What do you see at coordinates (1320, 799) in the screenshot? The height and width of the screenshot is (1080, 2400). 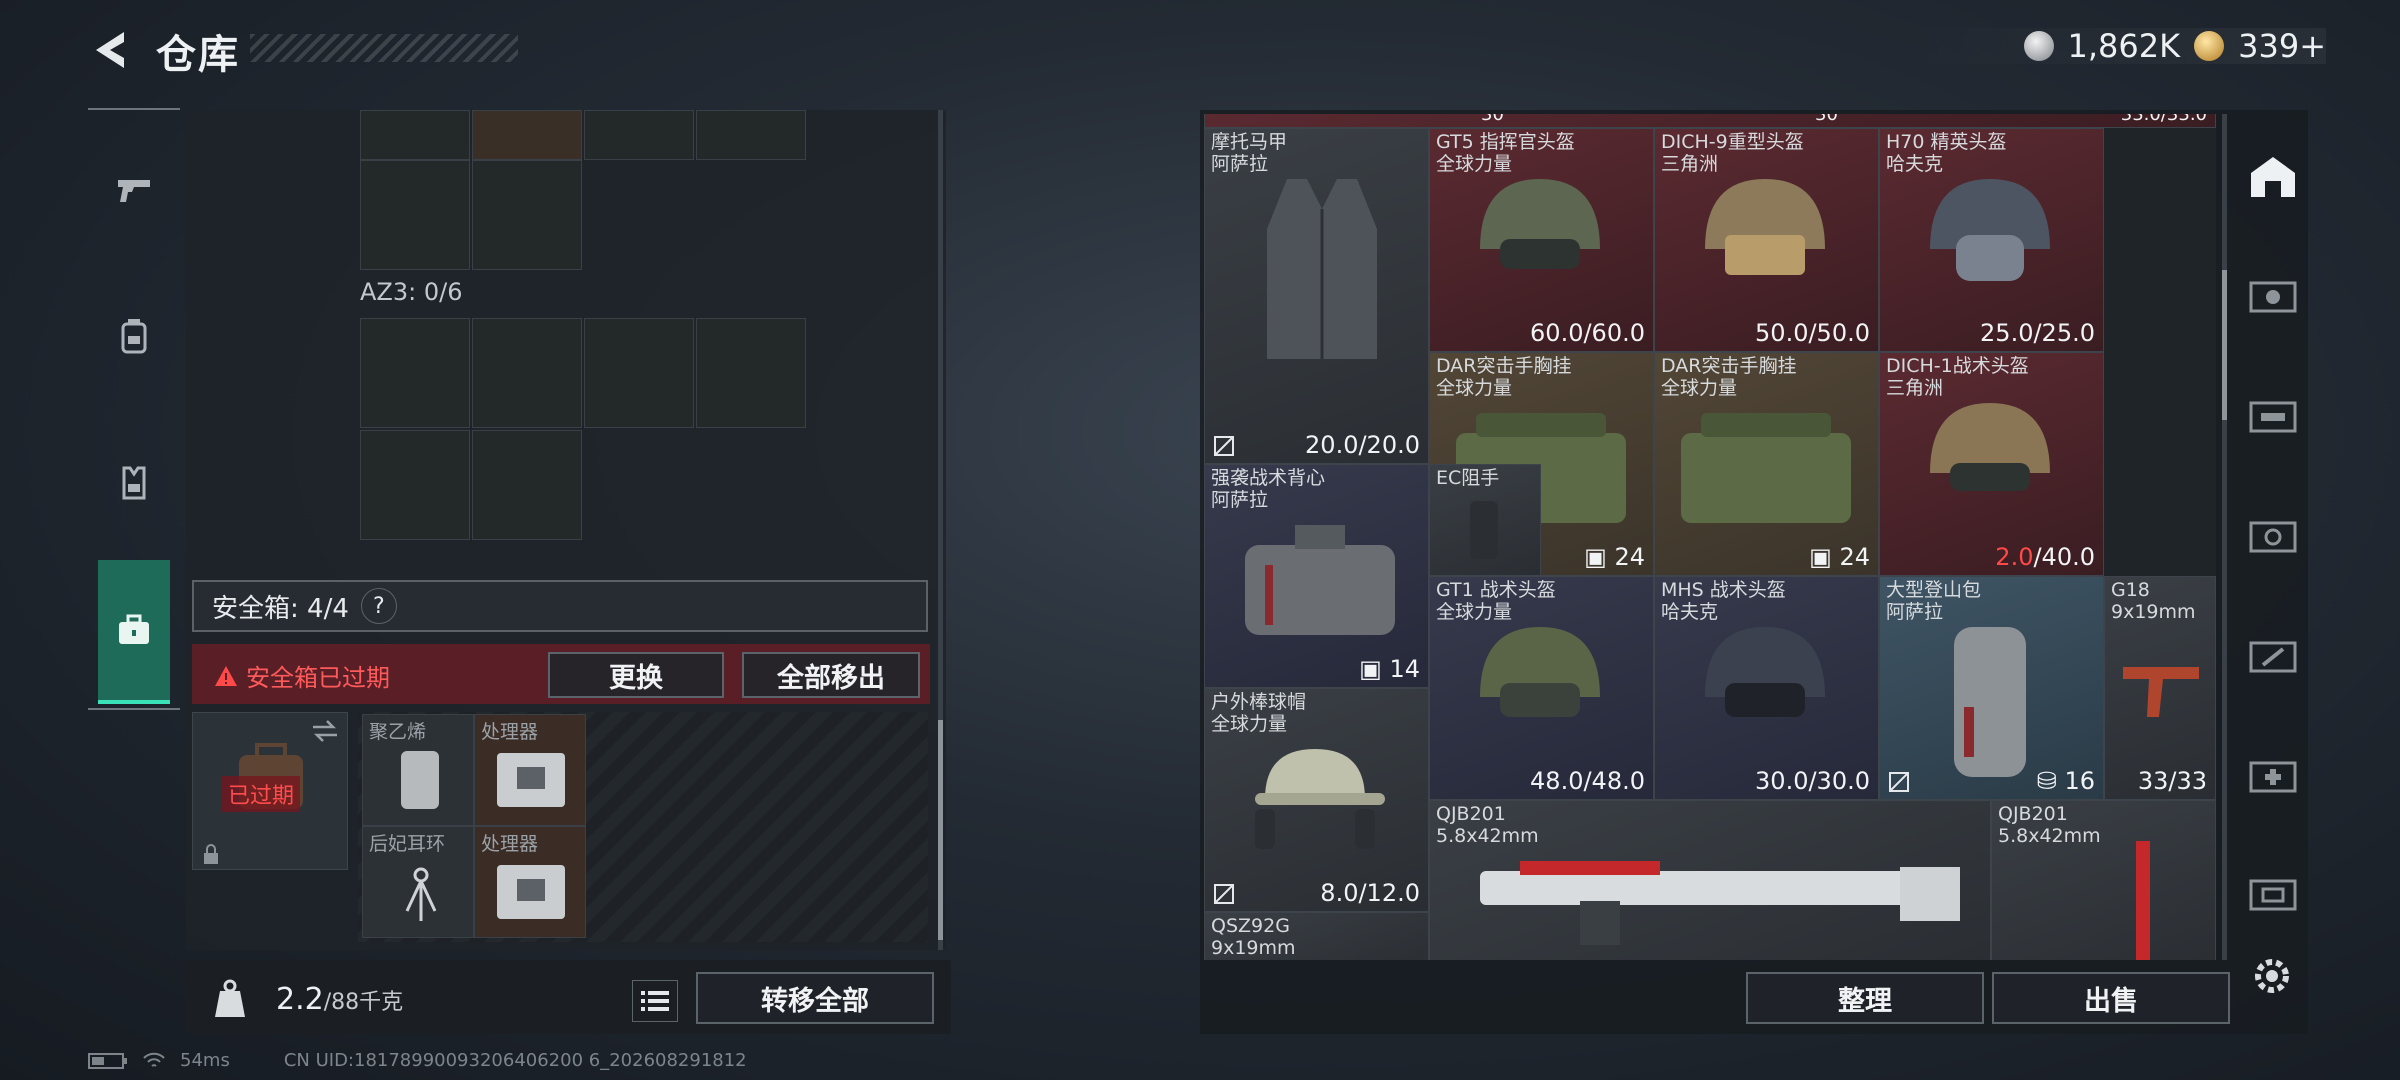 I see `cap-headset-icon` at bounding box center [1320, 799].